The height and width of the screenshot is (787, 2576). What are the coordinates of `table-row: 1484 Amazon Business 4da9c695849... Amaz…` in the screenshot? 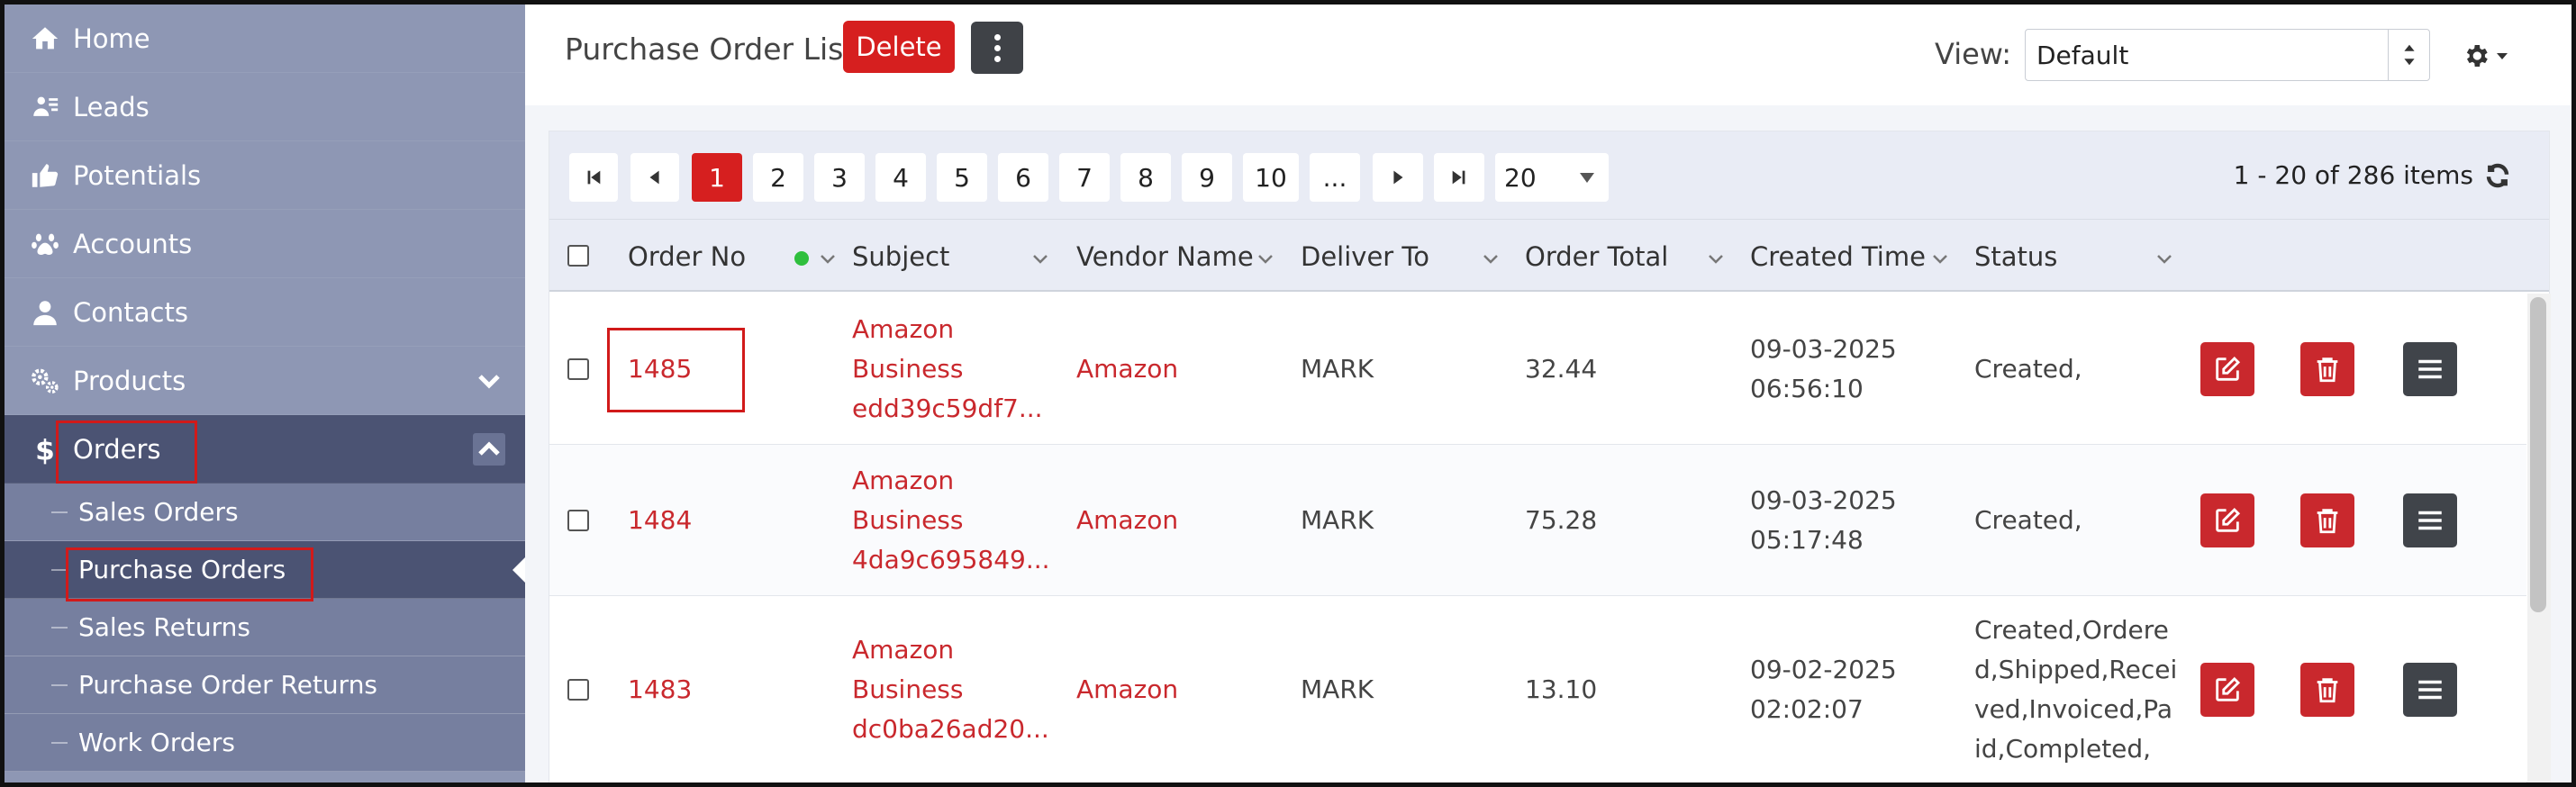 It's located at (1537, 521).